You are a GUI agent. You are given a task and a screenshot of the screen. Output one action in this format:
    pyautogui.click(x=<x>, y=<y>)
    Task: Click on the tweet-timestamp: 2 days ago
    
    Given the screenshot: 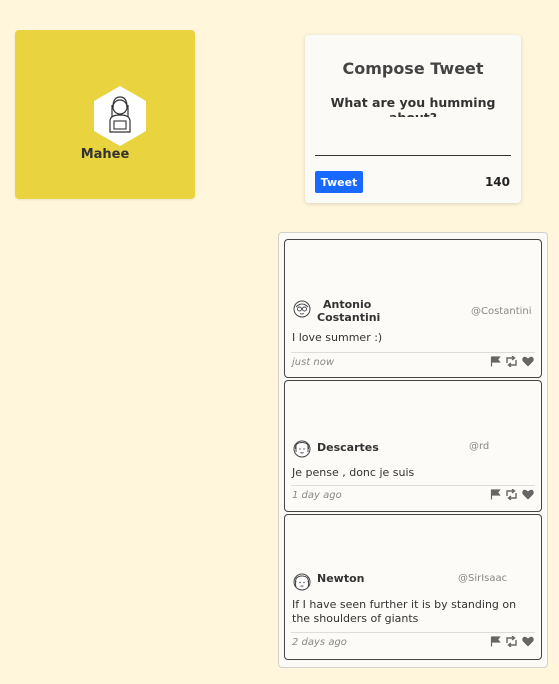 What is the action you would take?
    pyautogui.click(x=319, y=642)
    